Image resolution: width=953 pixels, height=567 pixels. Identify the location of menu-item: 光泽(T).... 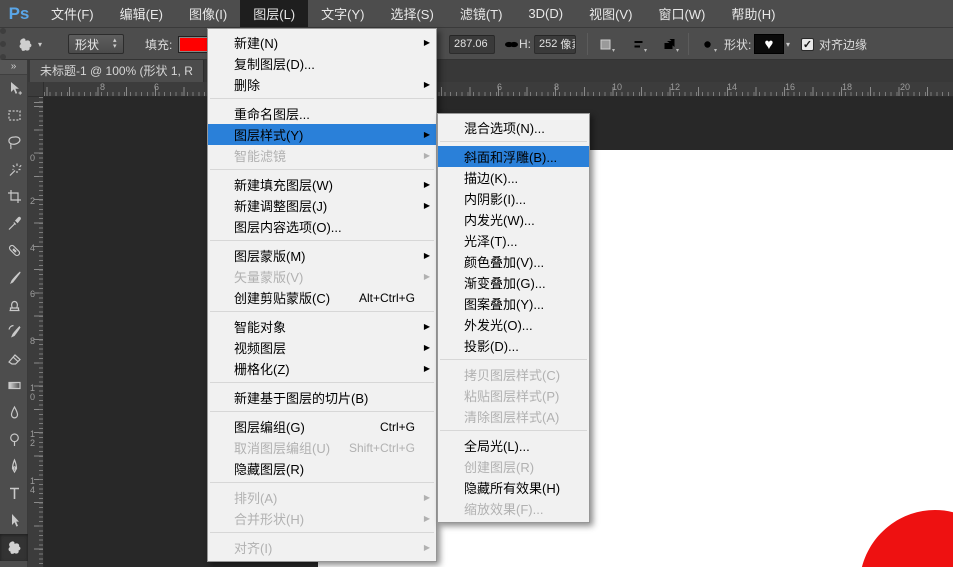
(513, 240).